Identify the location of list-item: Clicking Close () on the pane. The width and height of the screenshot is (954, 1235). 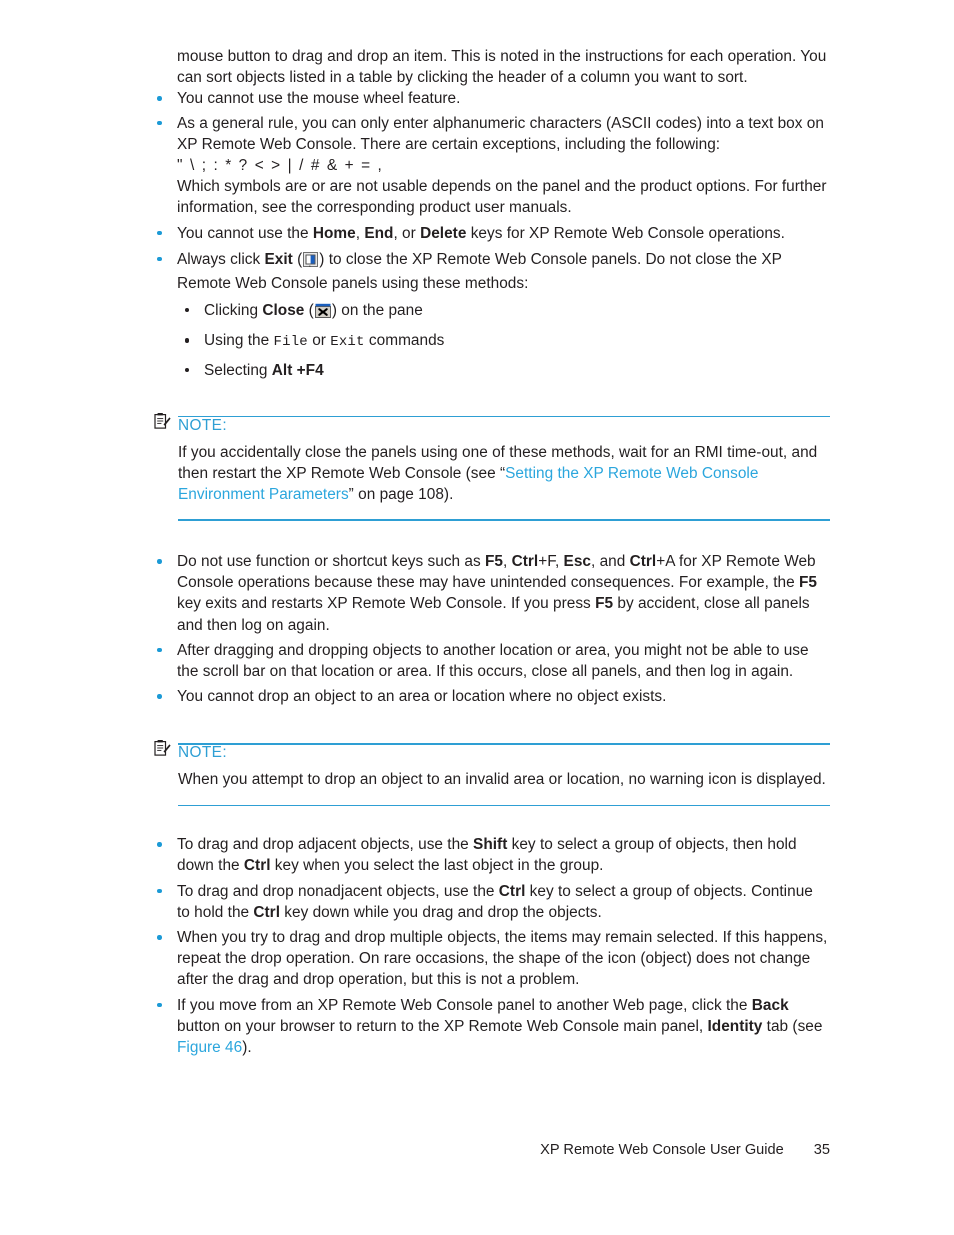
(503, 312).